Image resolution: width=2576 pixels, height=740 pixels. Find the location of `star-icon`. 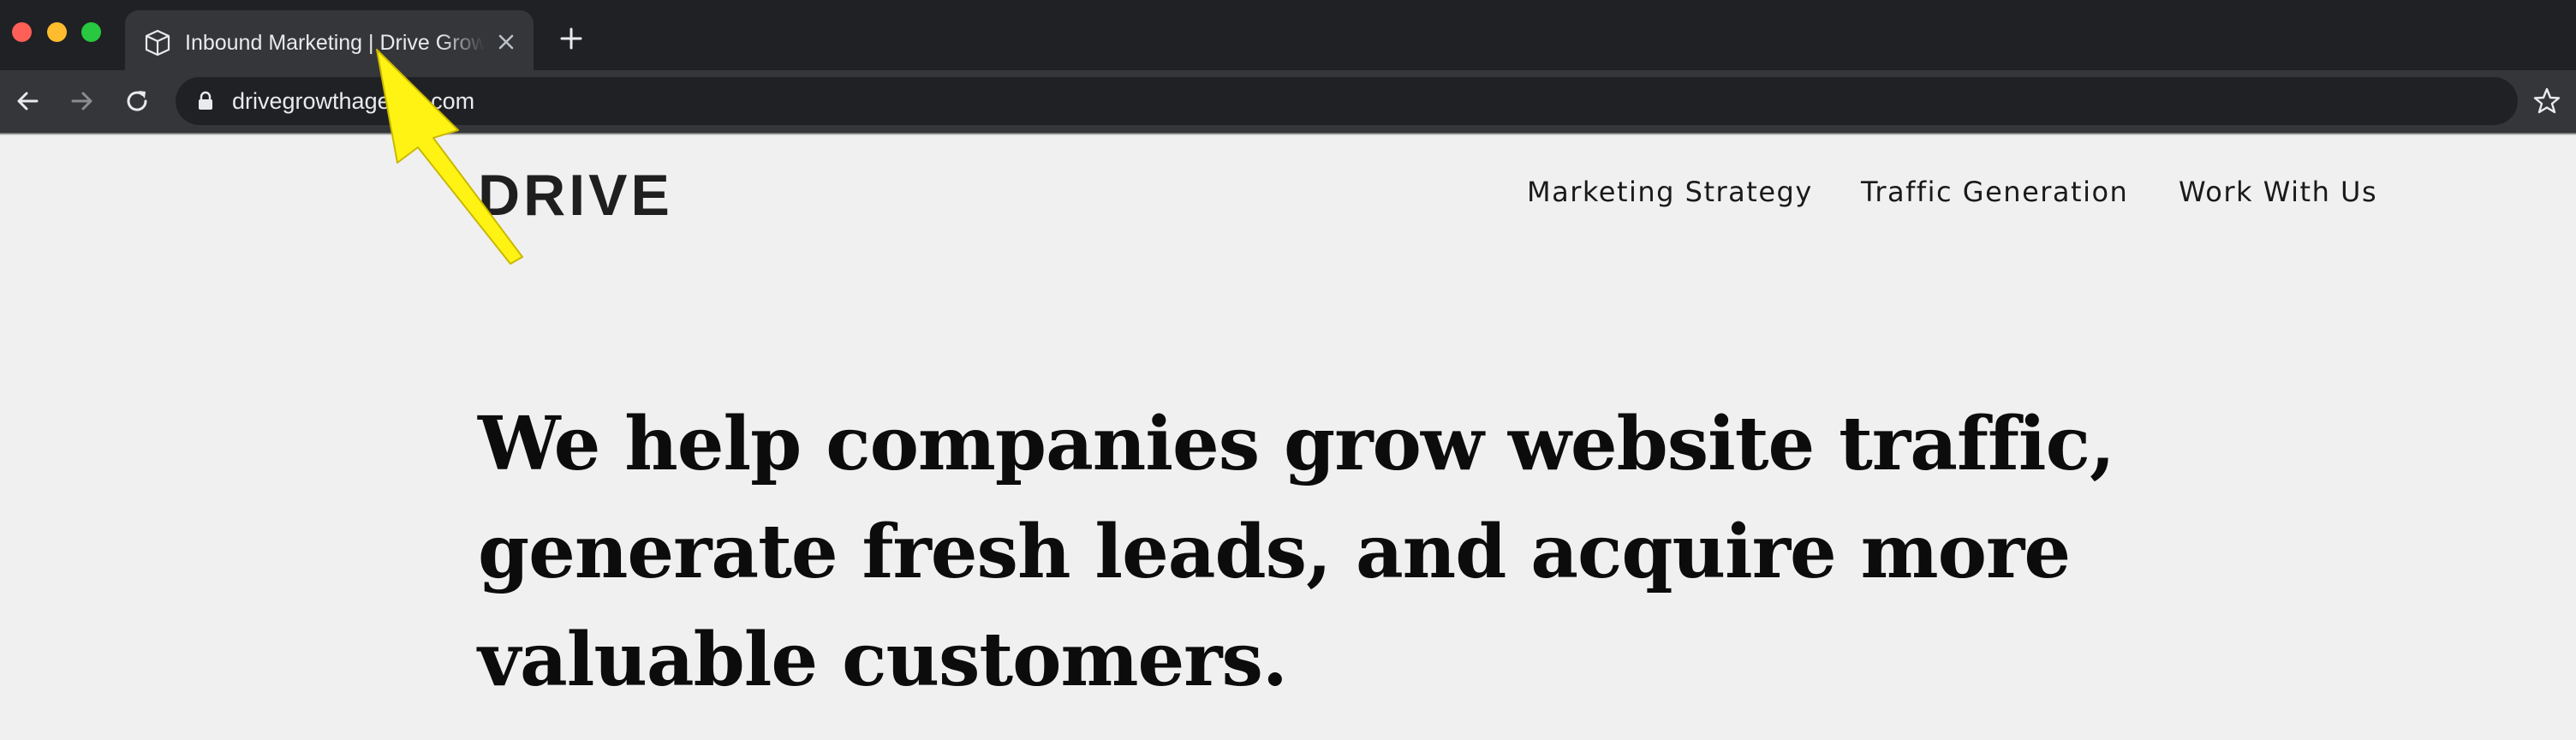

star-icon is located at coordinates (2547, 101).